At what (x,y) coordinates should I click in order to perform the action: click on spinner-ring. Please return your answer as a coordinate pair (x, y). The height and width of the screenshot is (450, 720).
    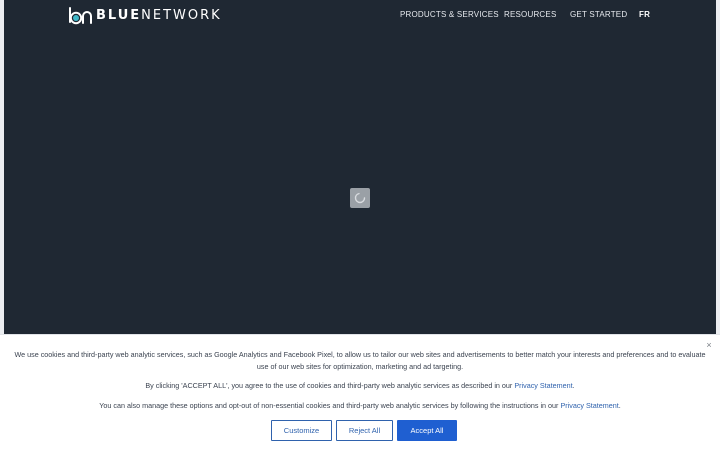
    Looking at the image, I should click on (360, 198).